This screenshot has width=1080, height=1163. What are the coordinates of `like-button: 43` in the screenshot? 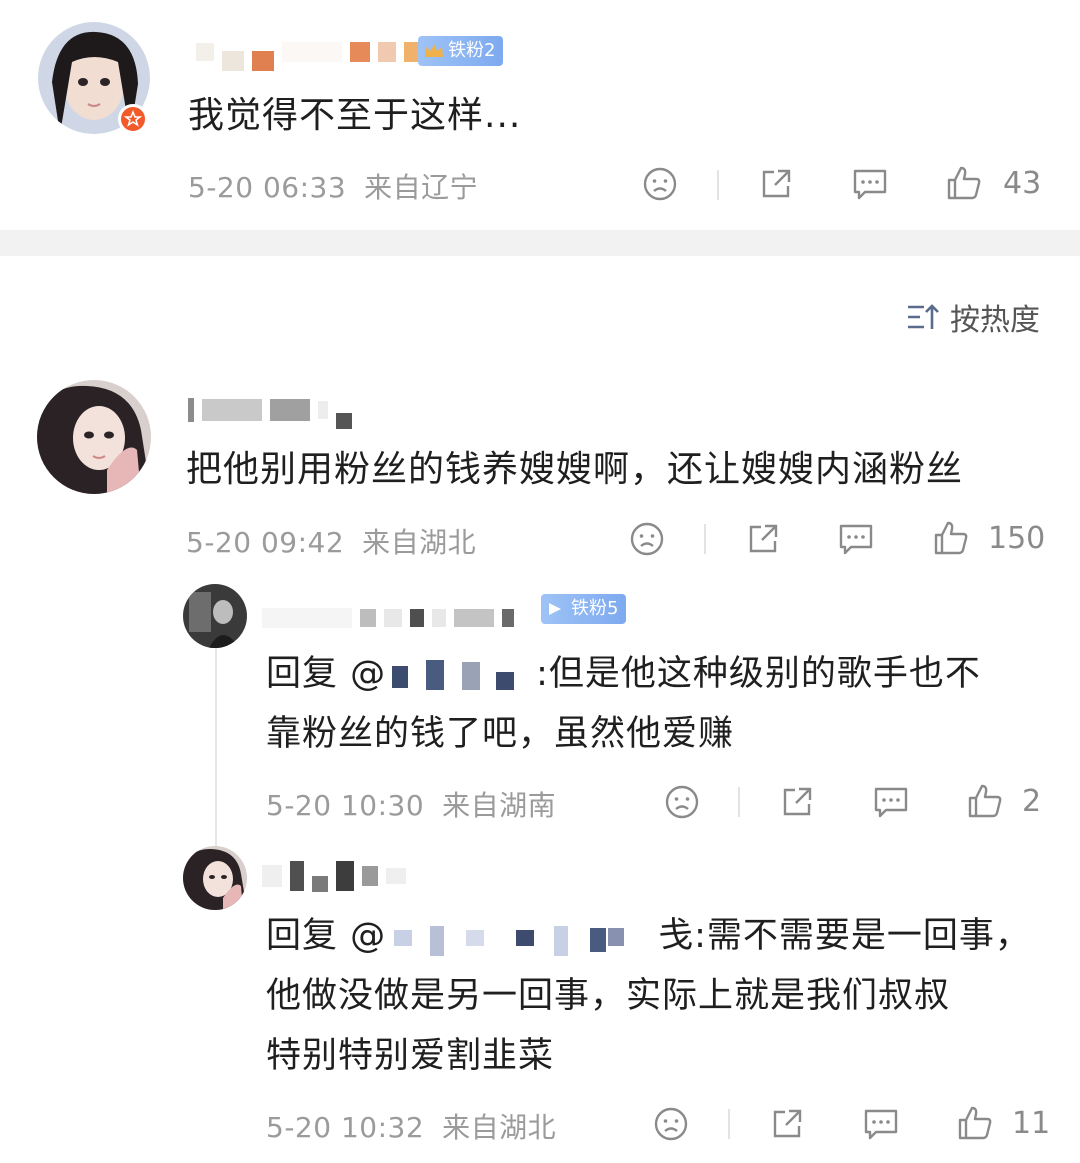 It's located at (993, 183).